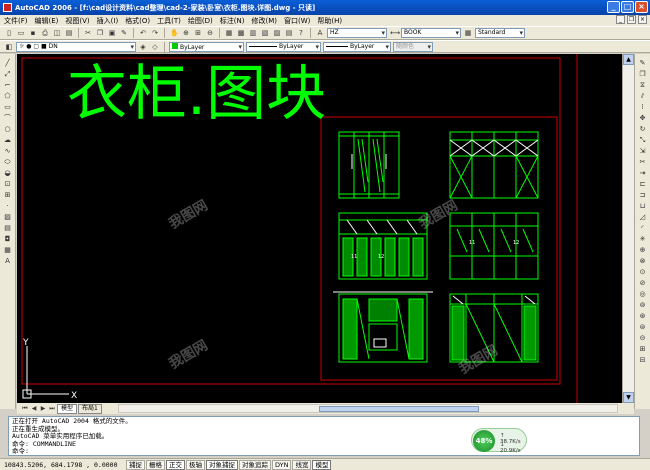 This screenshot has height=470, width=650. I want to click on make-current-layer-icon: ◈, so click(143, 47).